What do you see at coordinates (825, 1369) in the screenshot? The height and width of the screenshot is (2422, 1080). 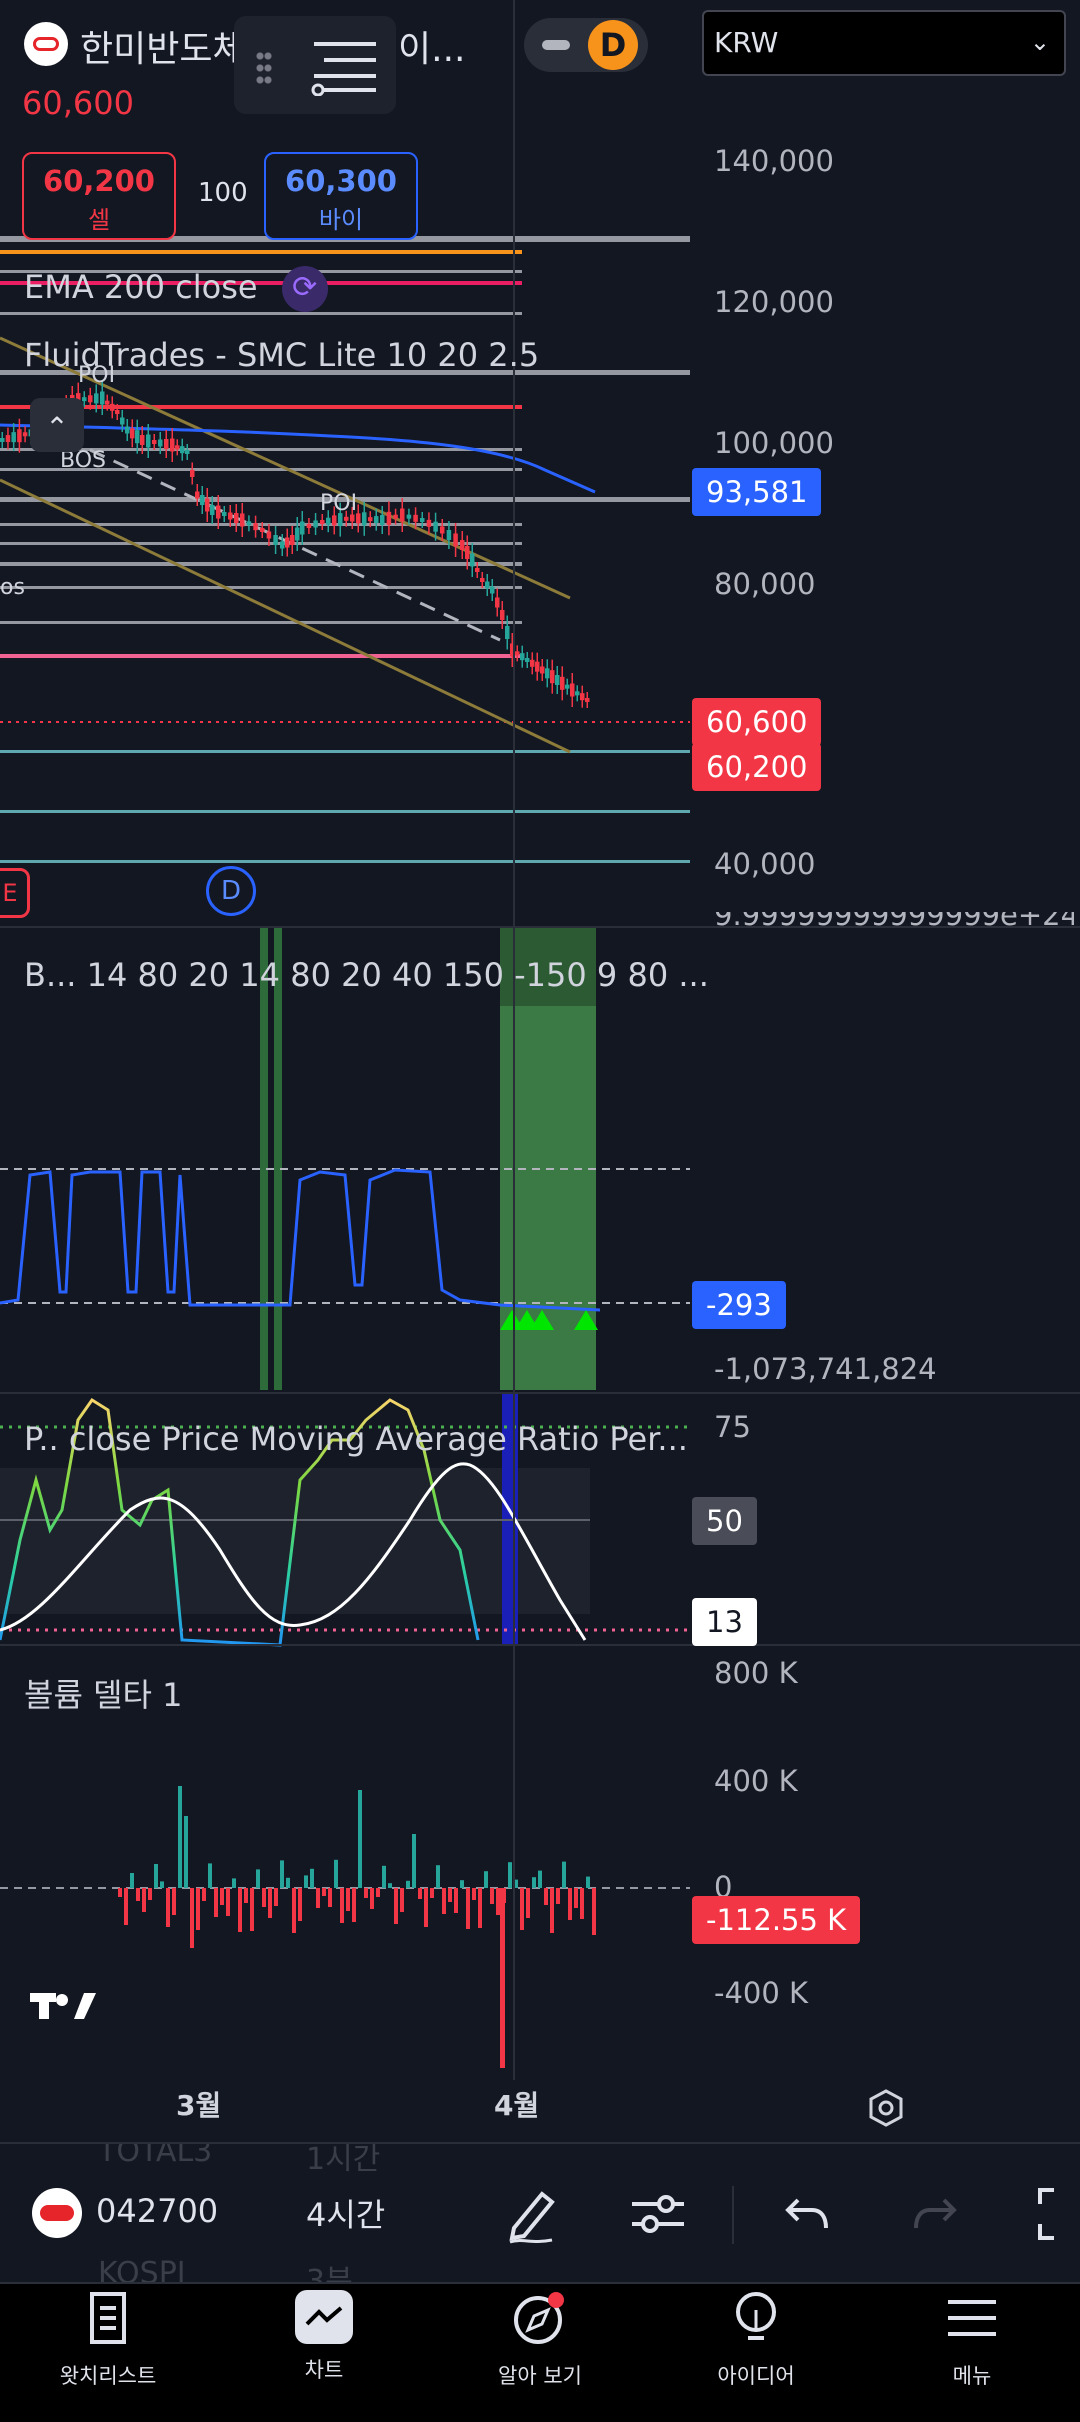 I see `osc1-axis-bottom: -1,073,741,824` at bounding box center [825, 1369].